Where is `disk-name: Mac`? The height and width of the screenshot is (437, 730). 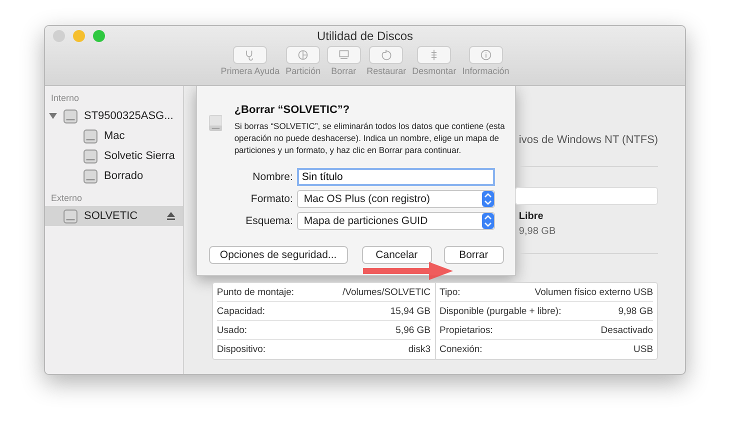 disk-name: Mac is located at coordinates (115, 136).